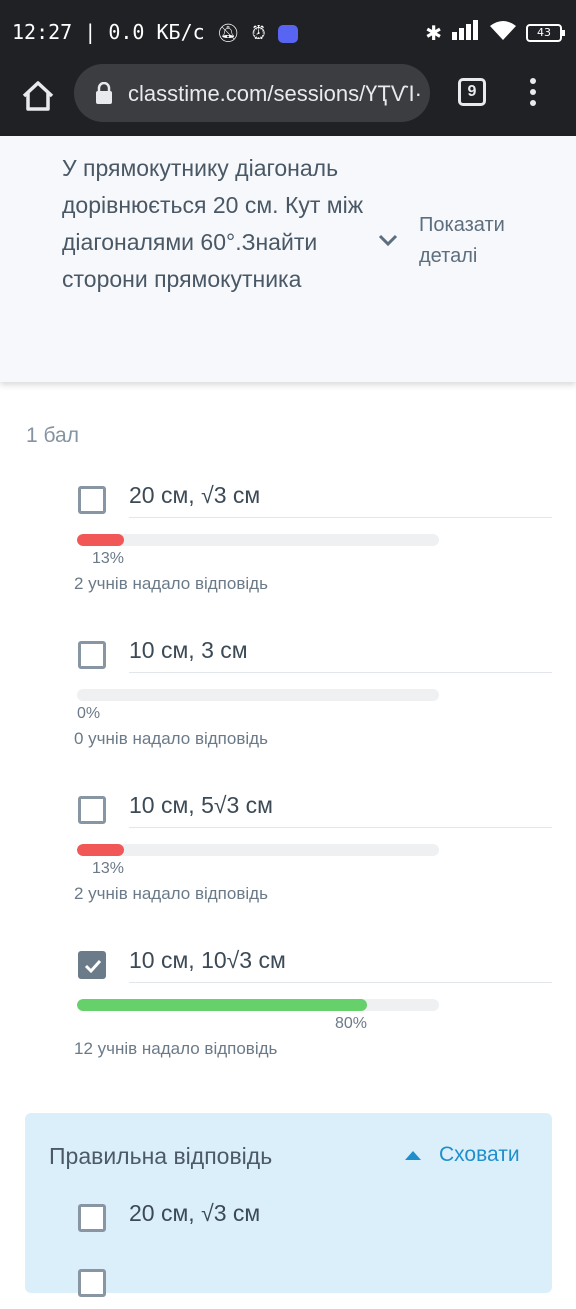 This screenshot has width=576, height=1309. Describe the element at coordinates (340, 965) in the screenshot. I see `option-label: 10 см, 10√3 см` at that location.